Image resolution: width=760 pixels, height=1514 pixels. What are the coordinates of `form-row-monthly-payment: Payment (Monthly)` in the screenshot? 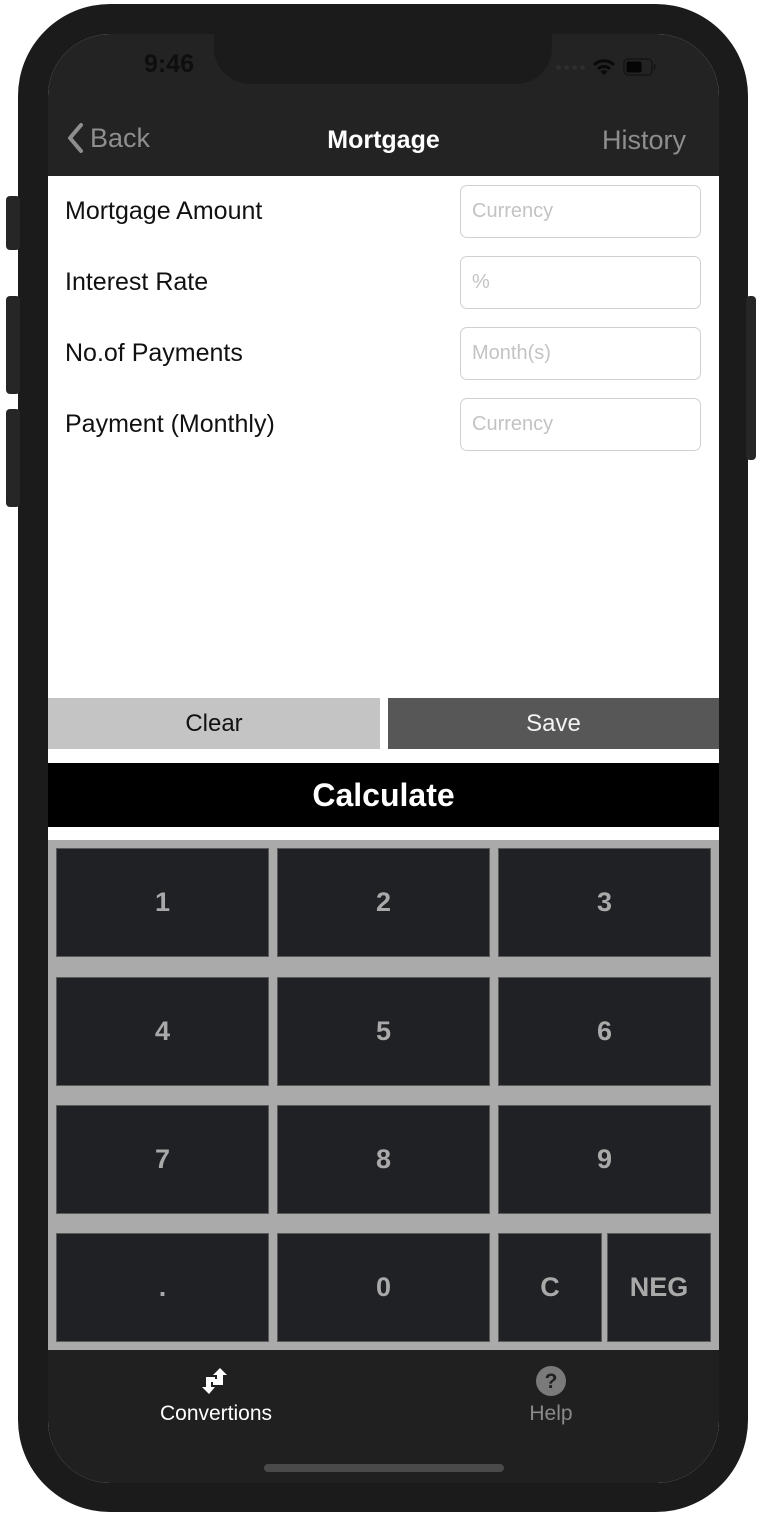 It's located at (383, 426).